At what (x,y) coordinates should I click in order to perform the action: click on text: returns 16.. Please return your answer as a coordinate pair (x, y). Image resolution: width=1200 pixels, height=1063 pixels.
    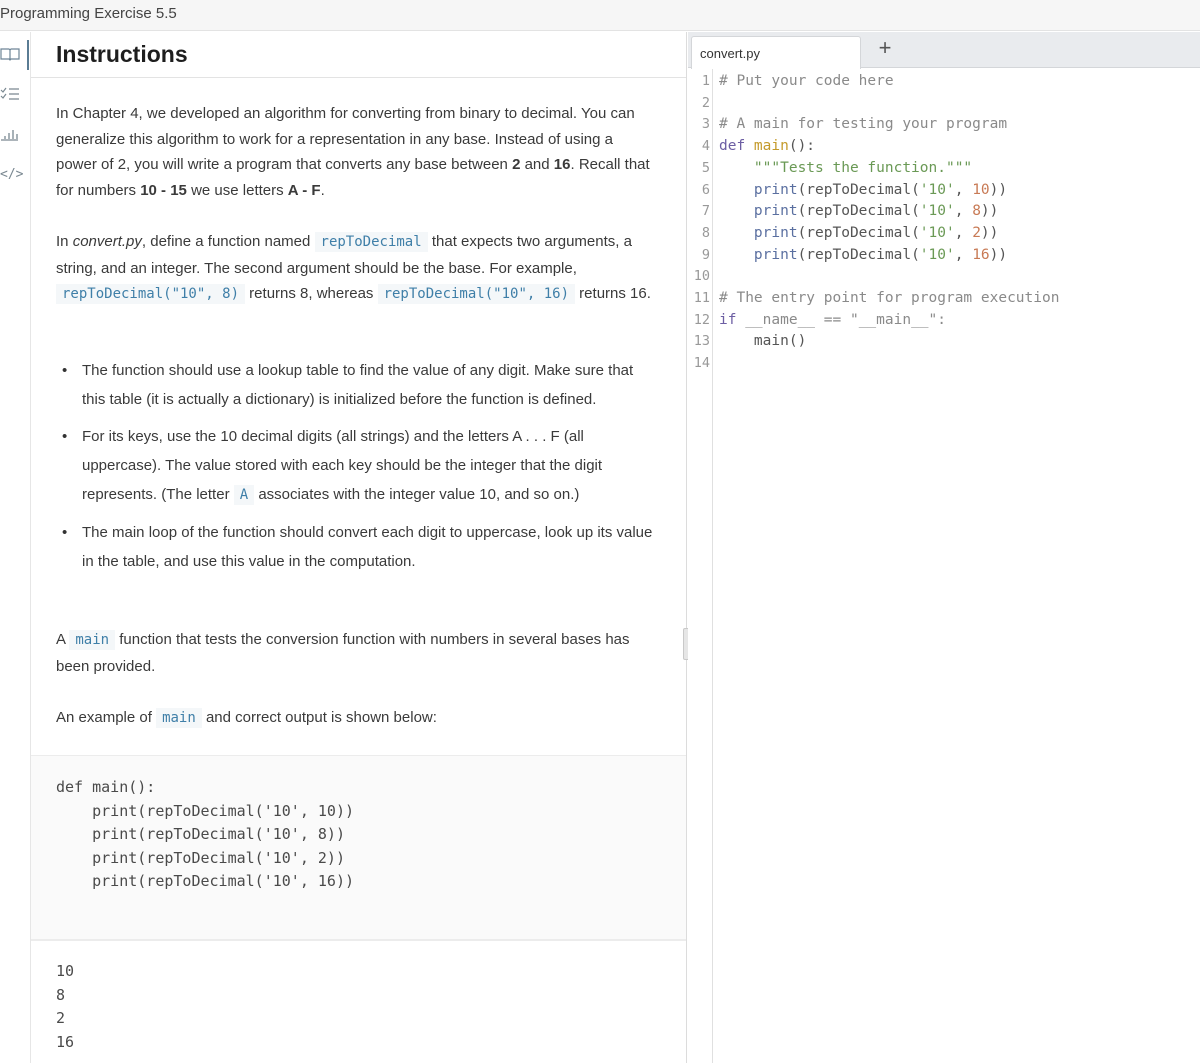
    Looking at the image, I should click on (613, 293).